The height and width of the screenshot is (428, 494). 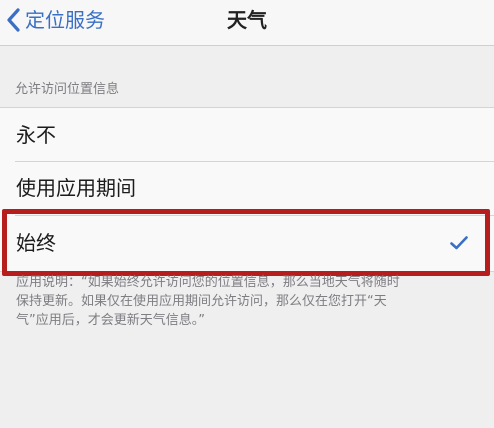 I want to click on back-button-label: 定位服务, so click(x=65, y=20).